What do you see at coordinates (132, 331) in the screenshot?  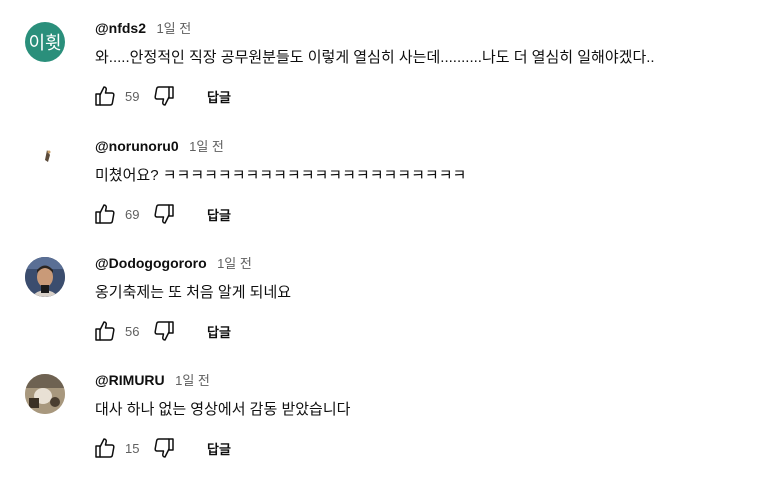 I see `like-count: 56` at bounding box center [132, 331].